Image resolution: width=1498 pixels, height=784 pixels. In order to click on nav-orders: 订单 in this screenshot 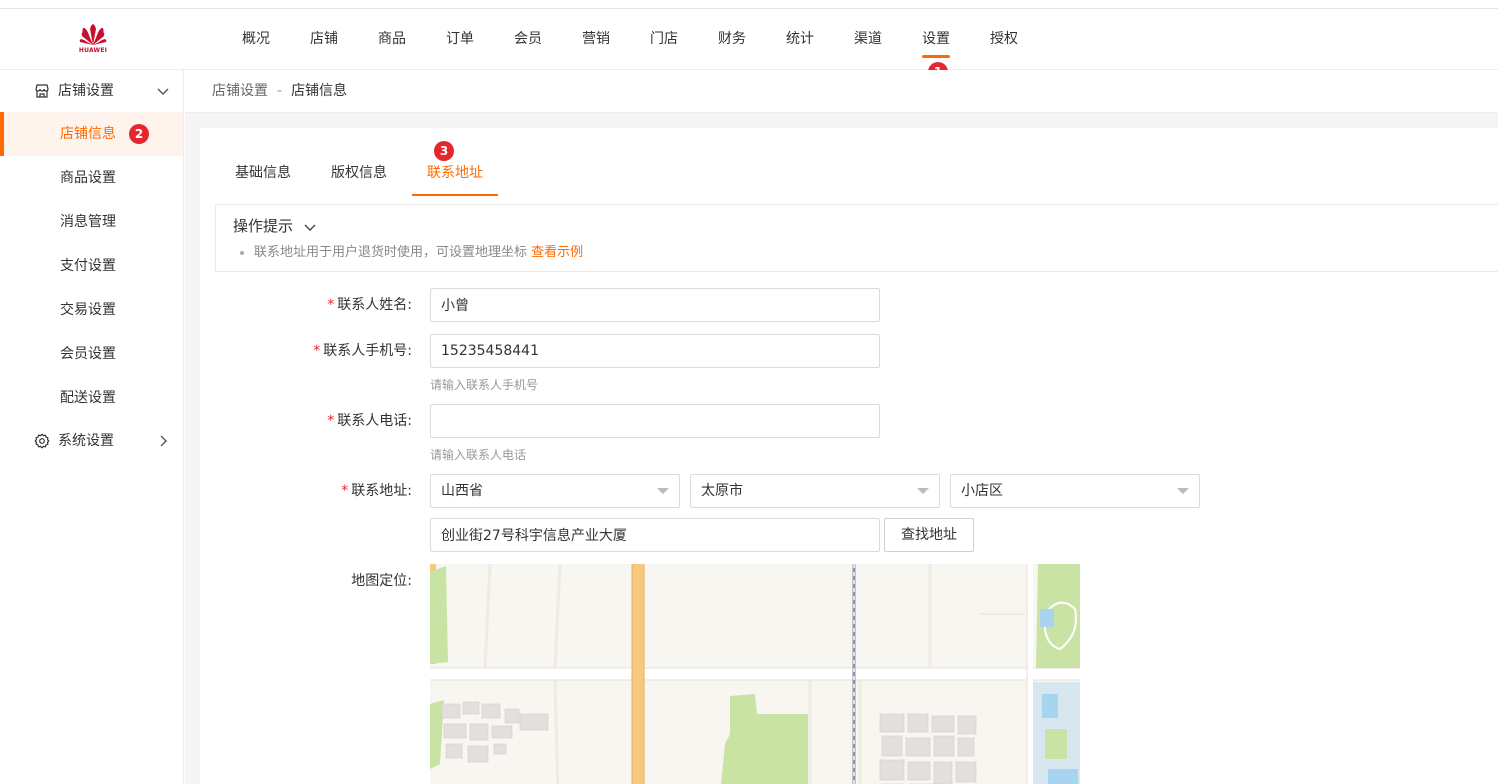, I will do `click(460, 39)`.